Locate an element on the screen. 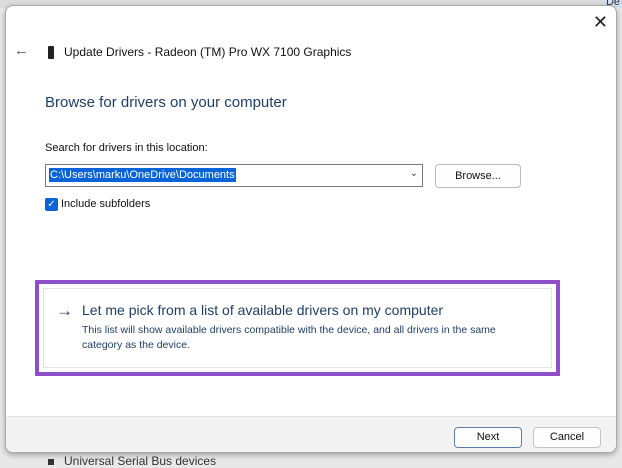 This screenshot has height=468, width=622. background-tree-label: Universal Serial Bus devices is located at coordinates (140, 461).